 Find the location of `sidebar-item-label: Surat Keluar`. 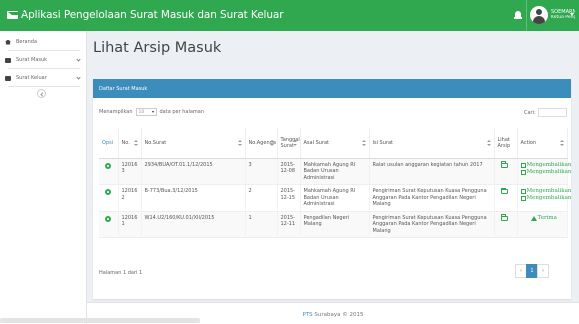

sidebar-item-label: Surat Keluar is located at coordinates (31, 78).